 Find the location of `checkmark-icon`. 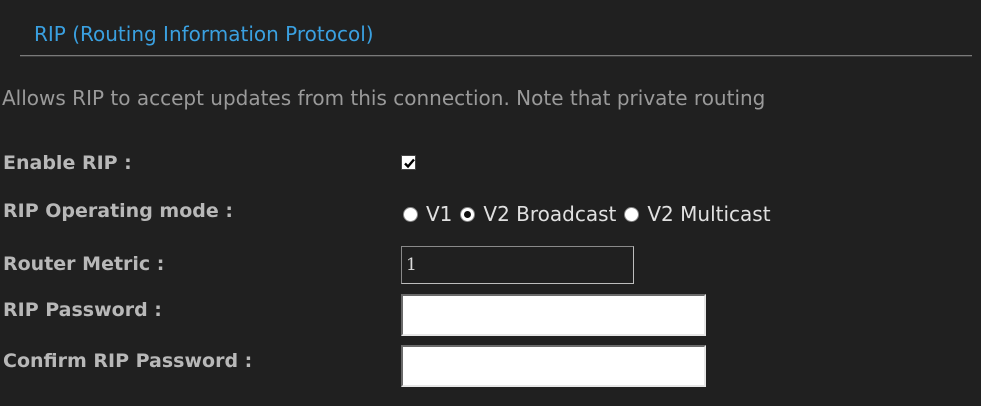

checkmark-icon is located at coordinates (409, 163).